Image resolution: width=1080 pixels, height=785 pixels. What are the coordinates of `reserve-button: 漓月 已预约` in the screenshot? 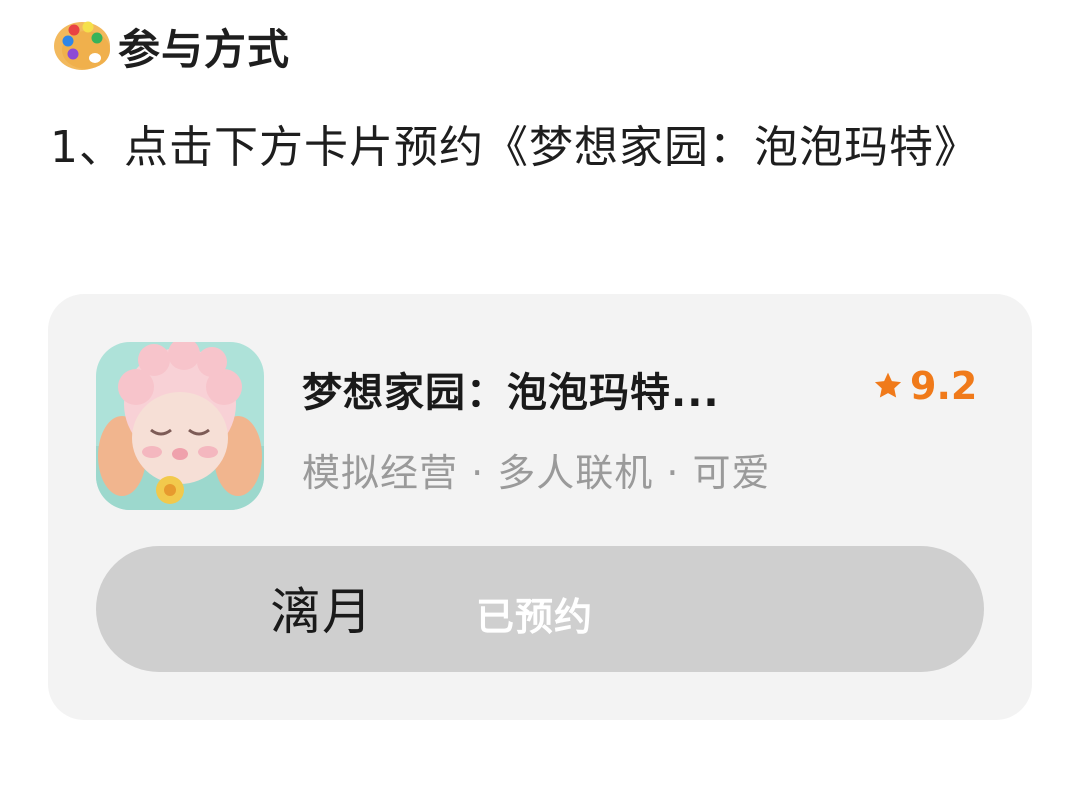 It's located at (540, 609).